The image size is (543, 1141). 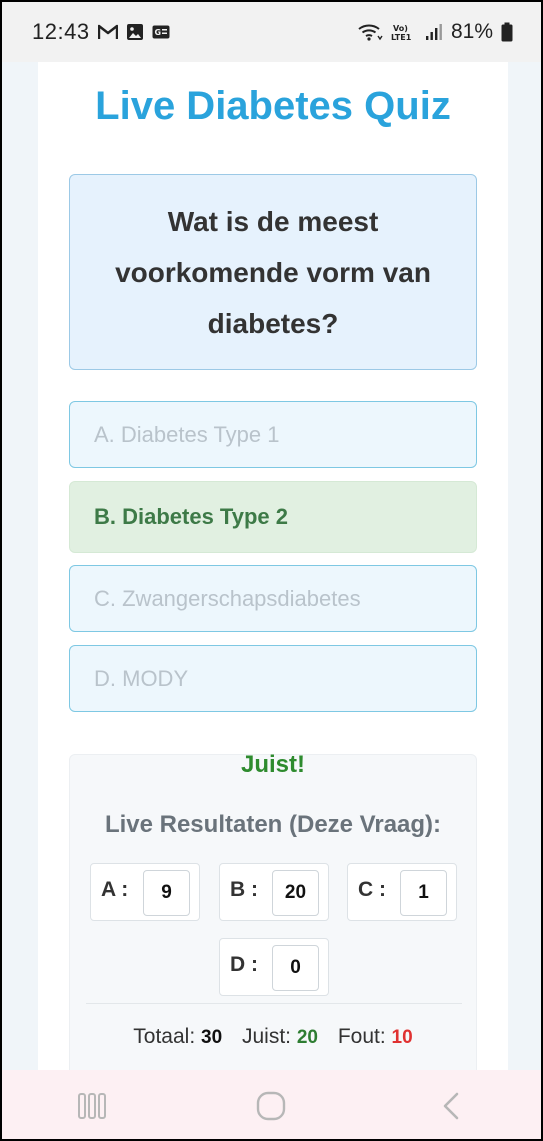 What do you see at coordinates (401, 37) in the screenshot?
I see `svg-text: LTE1` at bounding box center [401, 37].